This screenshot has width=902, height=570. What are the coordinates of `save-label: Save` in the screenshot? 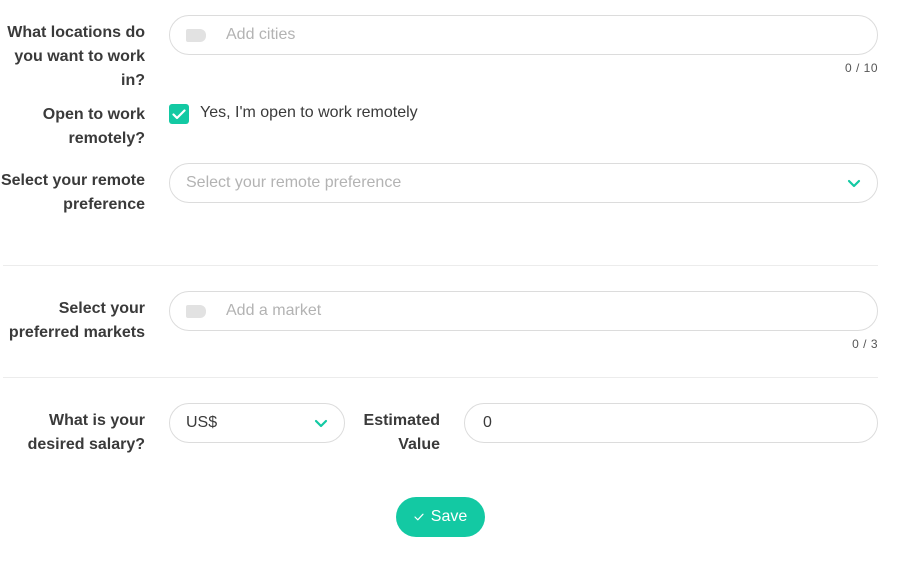 It's located at (449, 516).